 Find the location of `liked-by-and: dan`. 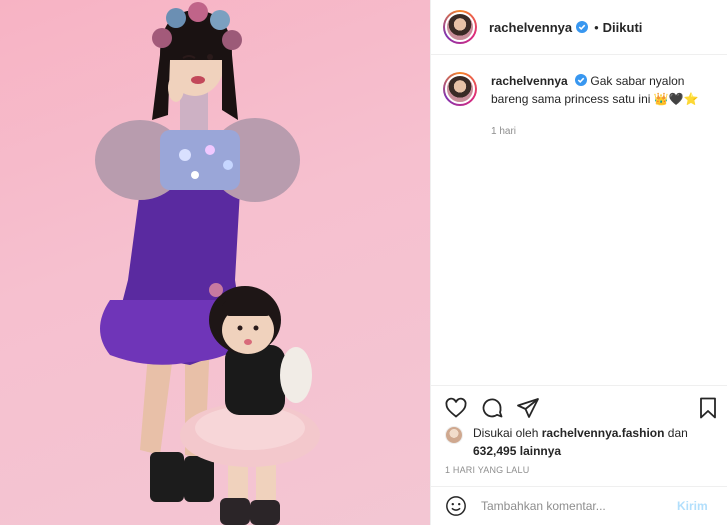

liked-by-and: dan is located at coordinates (677, 433).